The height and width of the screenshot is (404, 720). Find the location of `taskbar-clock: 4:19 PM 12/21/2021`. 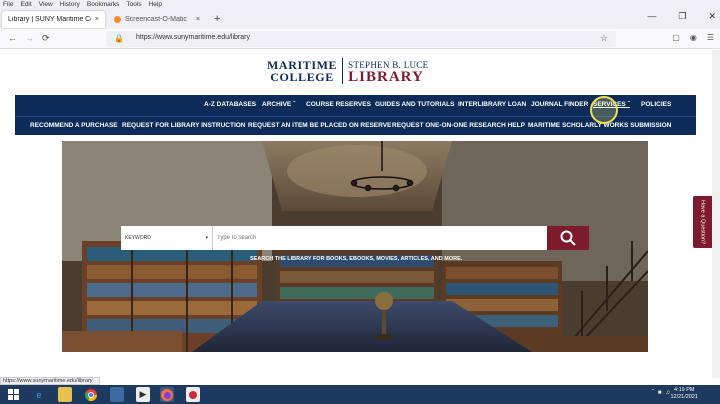

taskbar-clock: 4:19 PM 12/21/2021 is located at coordinates (684, 394).